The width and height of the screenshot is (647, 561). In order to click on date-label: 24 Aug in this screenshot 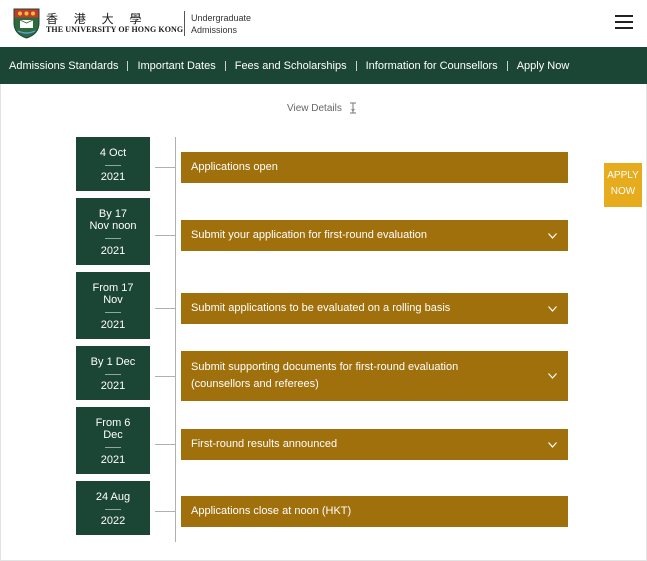, I will do `click(113, 497)`.